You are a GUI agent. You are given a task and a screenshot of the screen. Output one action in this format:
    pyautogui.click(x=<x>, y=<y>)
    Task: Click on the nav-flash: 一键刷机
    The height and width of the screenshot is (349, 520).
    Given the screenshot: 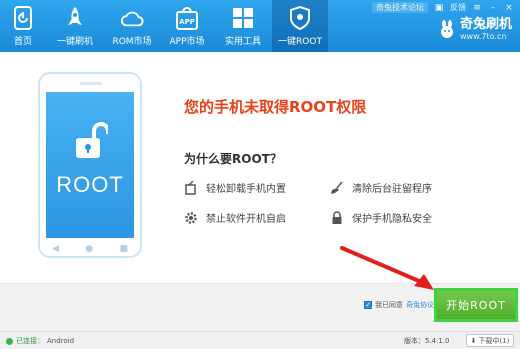 What is the action you would take?
    pyautogui.click(x=75, y=26)
    